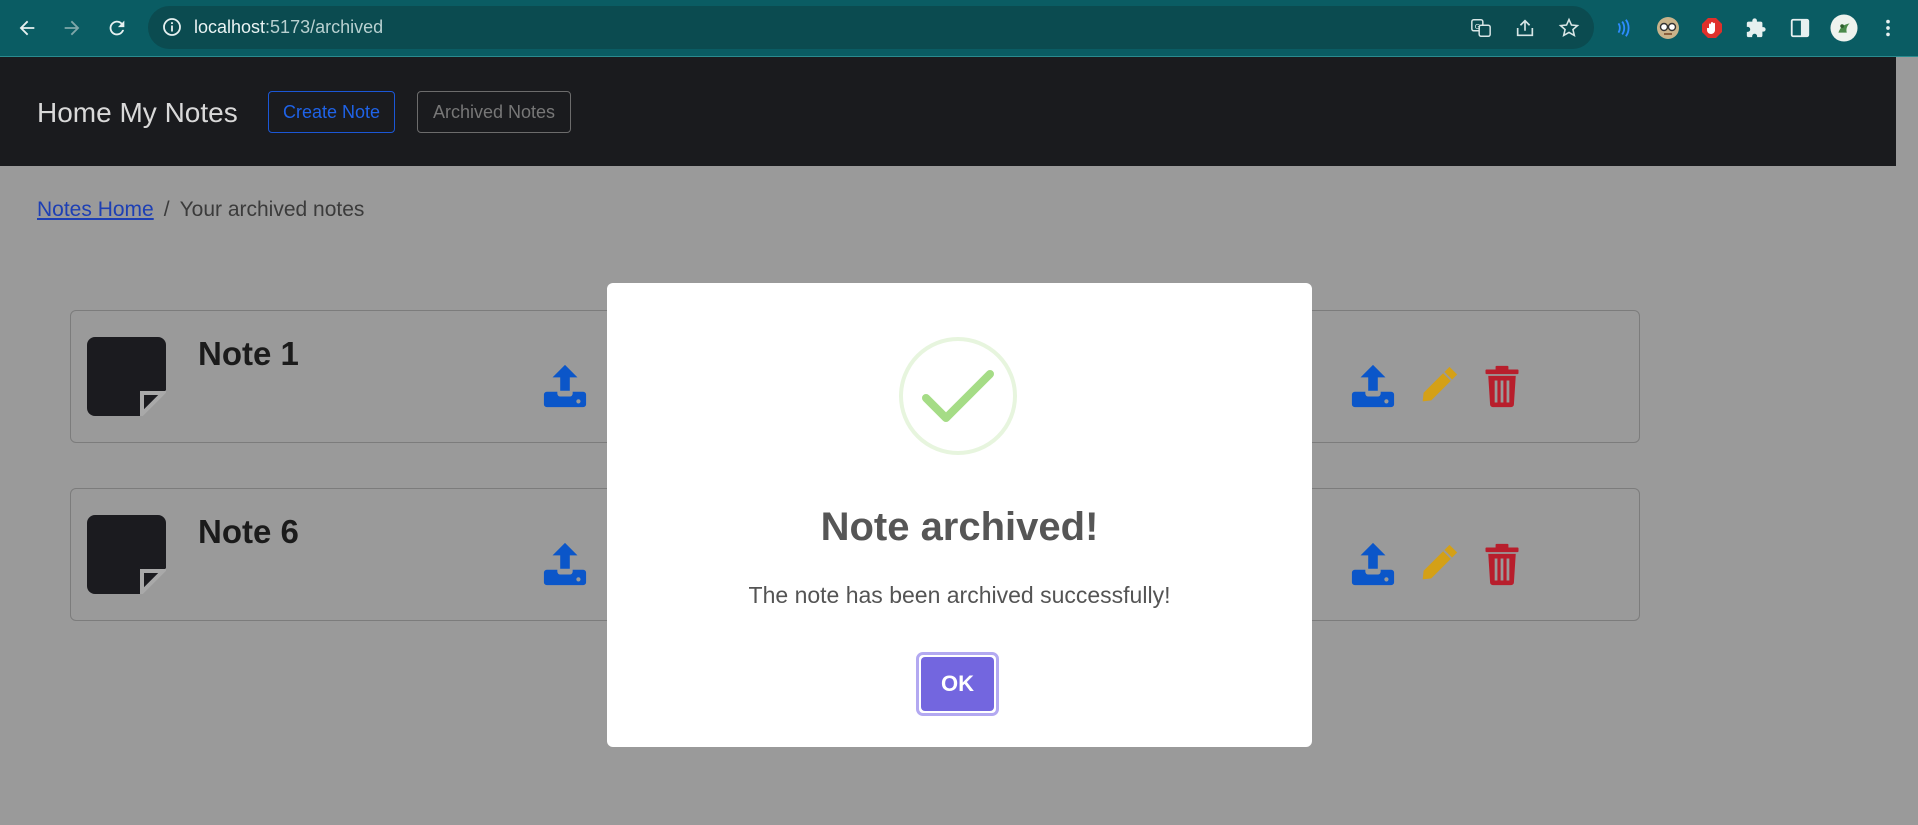  Describe the element at coordinates (272, 209) in the screenshot. I see `breadcrumb-current: Your archived notes` at that location.